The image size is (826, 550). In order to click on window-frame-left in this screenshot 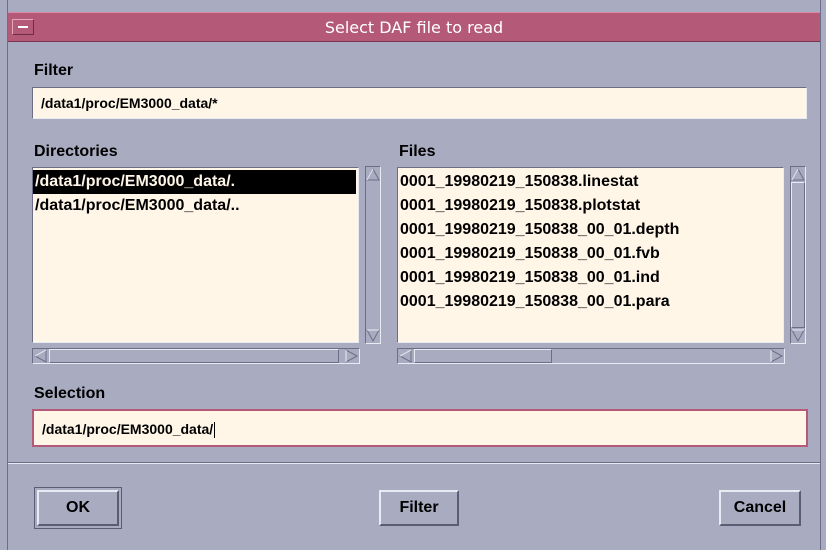, I will do `click(4, 275)`.